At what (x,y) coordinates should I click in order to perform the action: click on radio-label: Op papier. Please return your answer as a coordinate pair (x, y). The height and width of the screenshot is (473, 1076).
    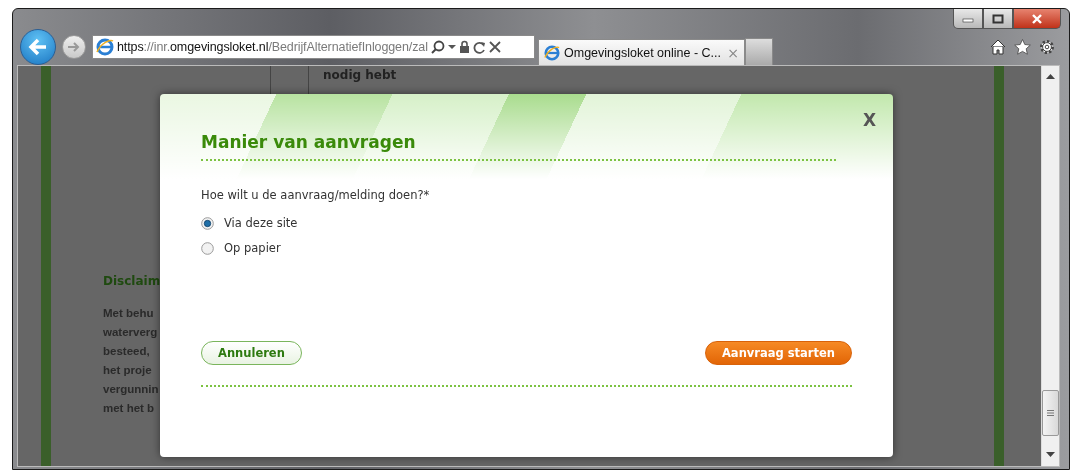
    Looking at the image, I should click on (252, 248).